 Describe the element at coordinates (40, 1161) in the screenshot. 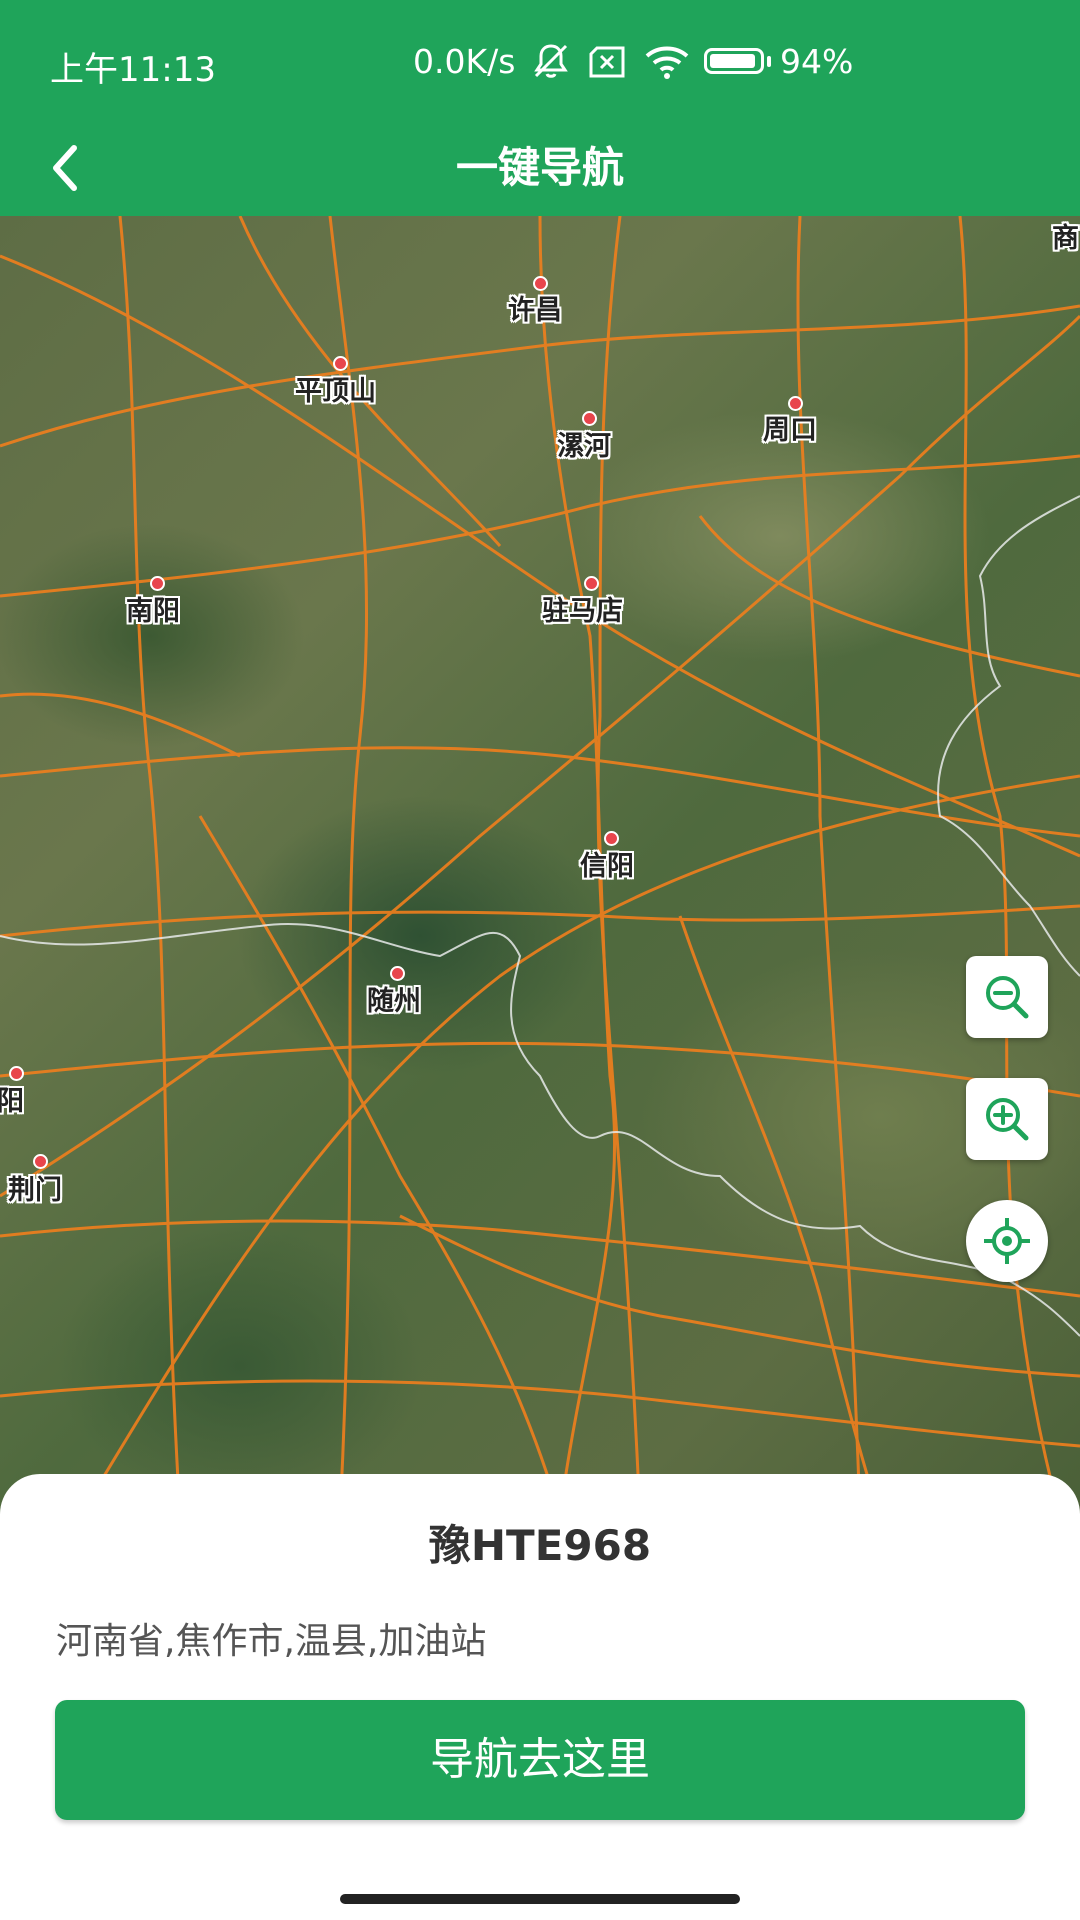

I see `city-marker` at that location.